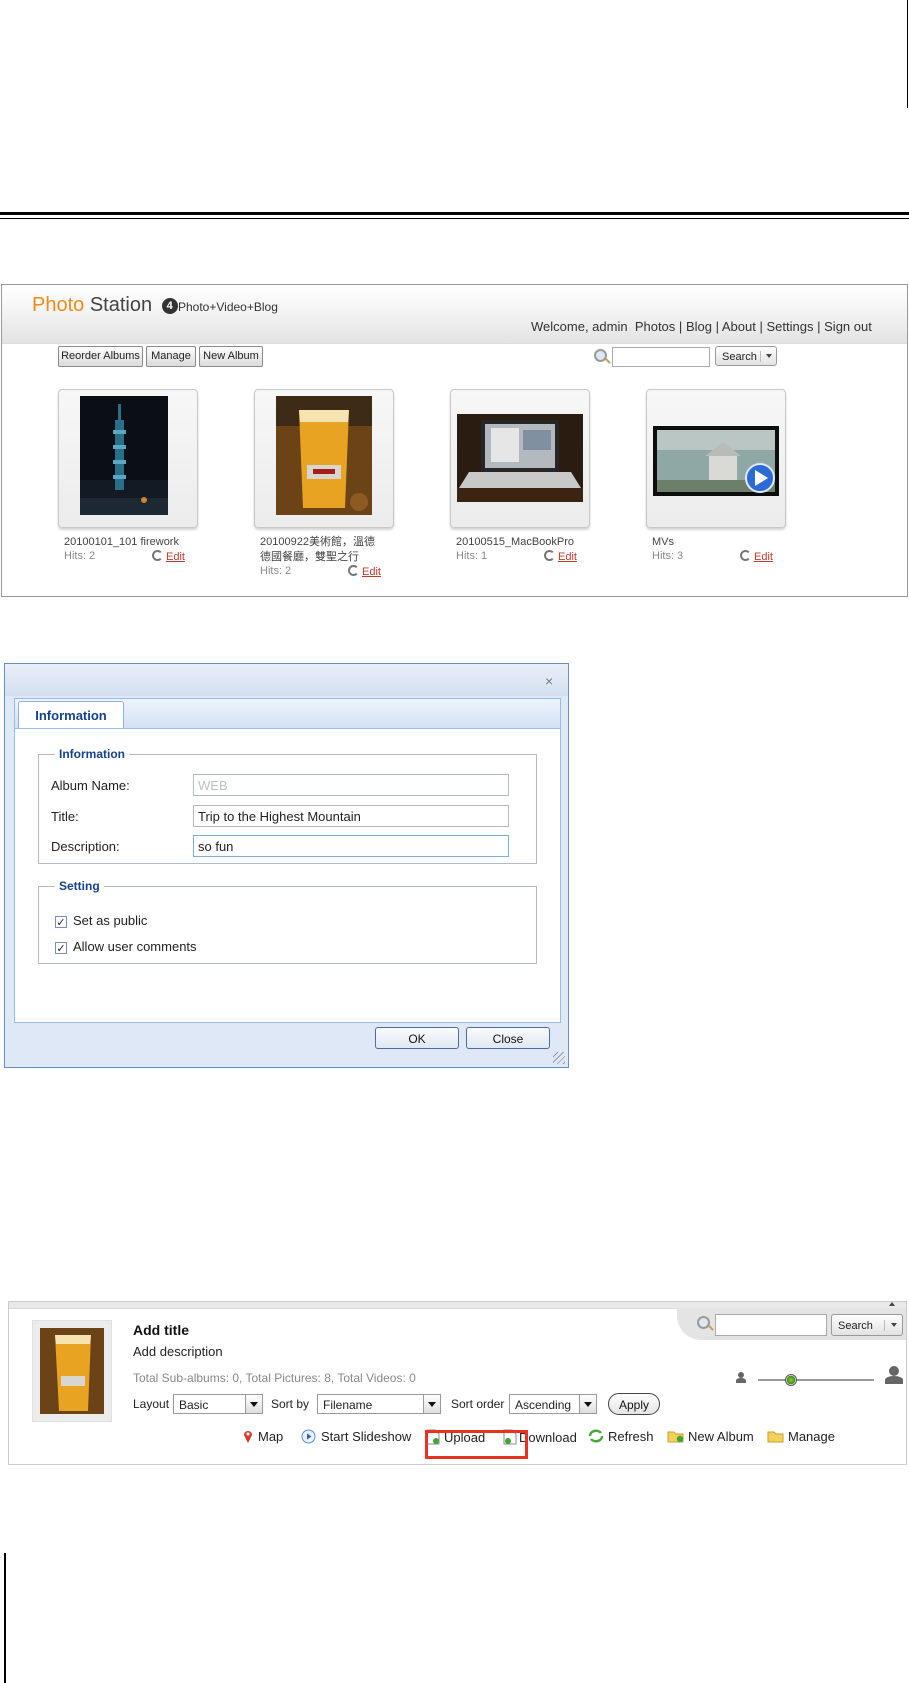  What do you see at coordinates (5, 1618) in the screenshot?
I see `page-edge-line-bottom` at bounding box center [5, 1618].